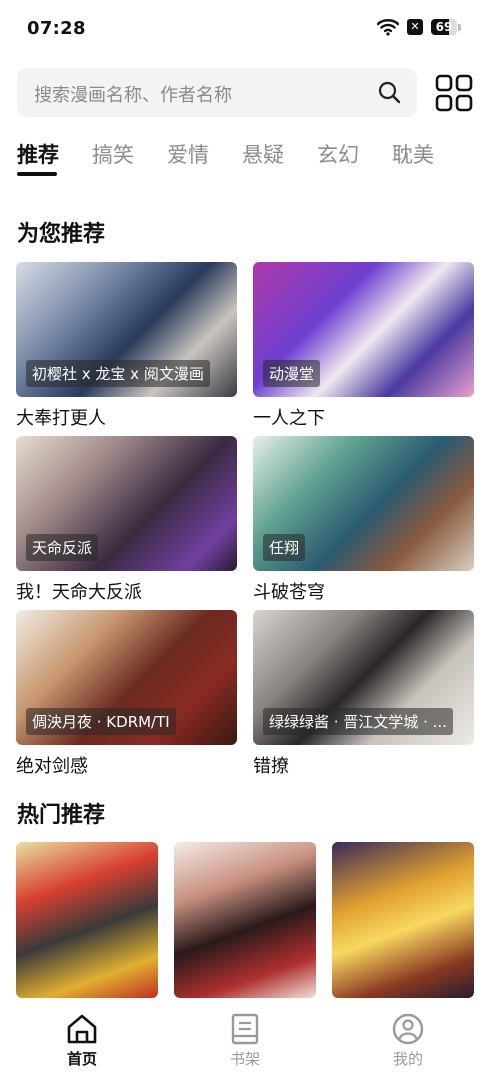 This screenshot has width=491, height=1080. I want to click on comic-card: 任翔 斗破苍穹, so click(363, 520).